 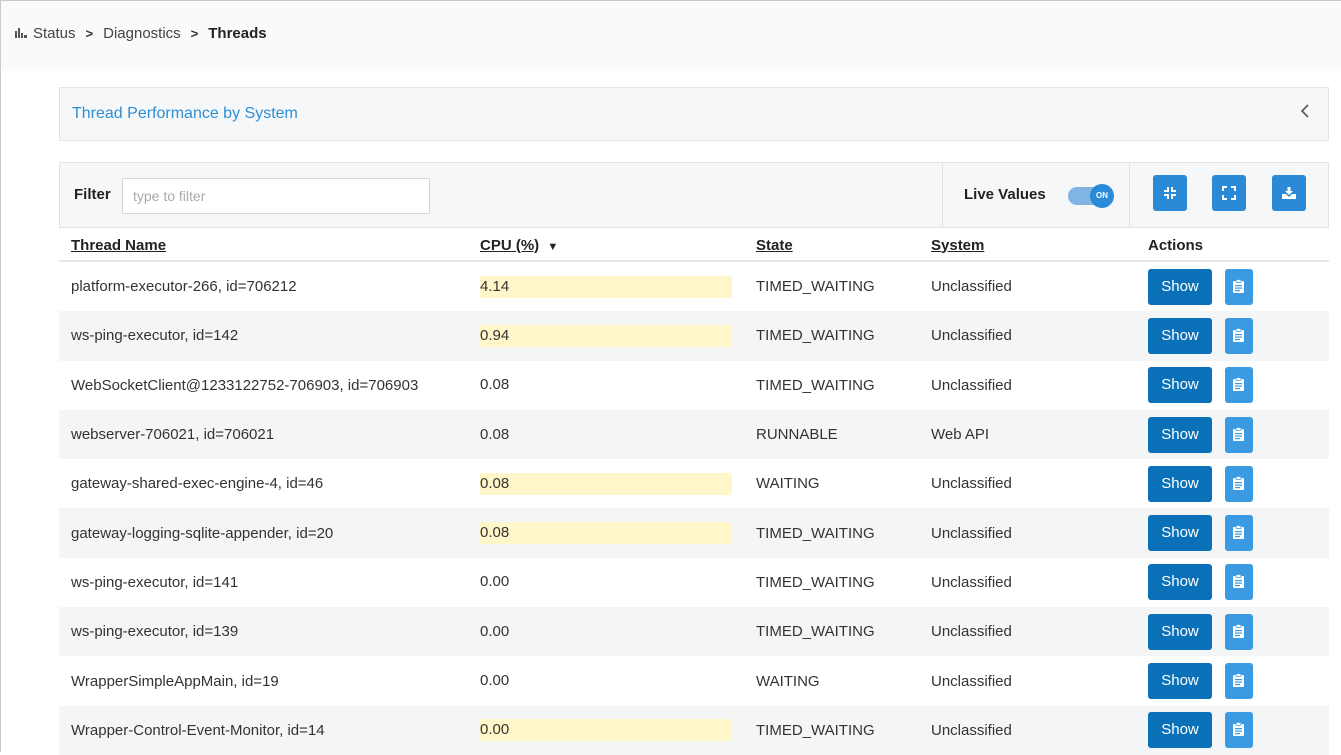 I want to click on sort-desc-icon: ▼, so click(x=553, y=246).